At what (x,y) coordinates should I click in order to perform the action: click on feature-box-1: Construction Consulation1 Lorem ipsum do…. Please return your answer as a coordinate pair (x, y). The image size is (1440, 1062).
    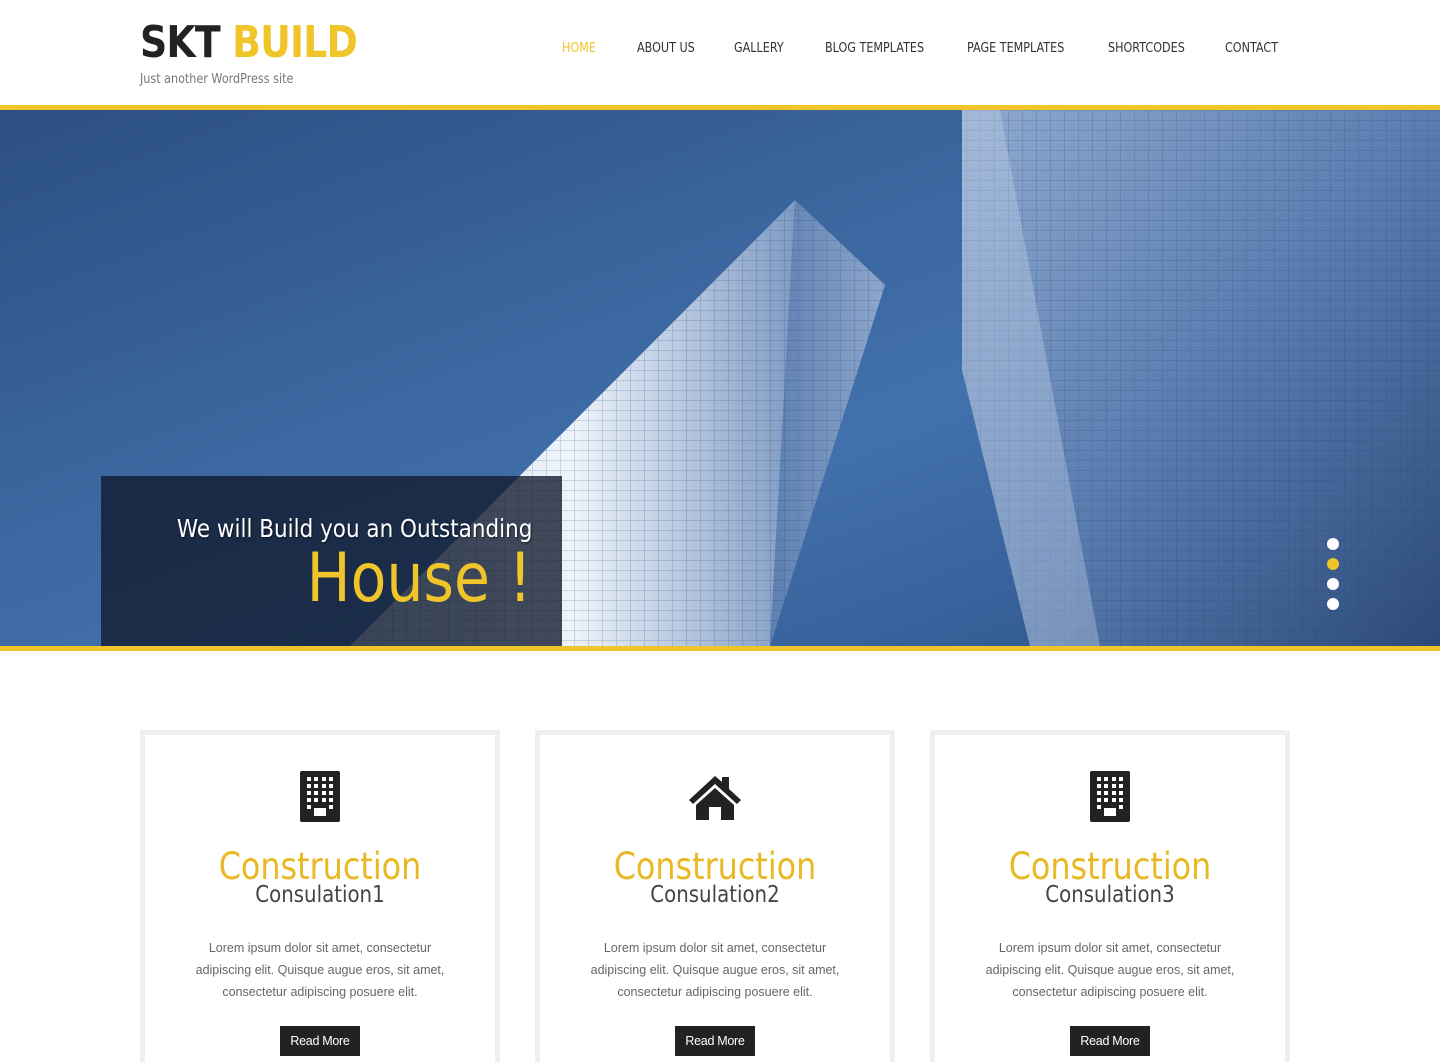
    Looking at the image, I should click on (320, 896).